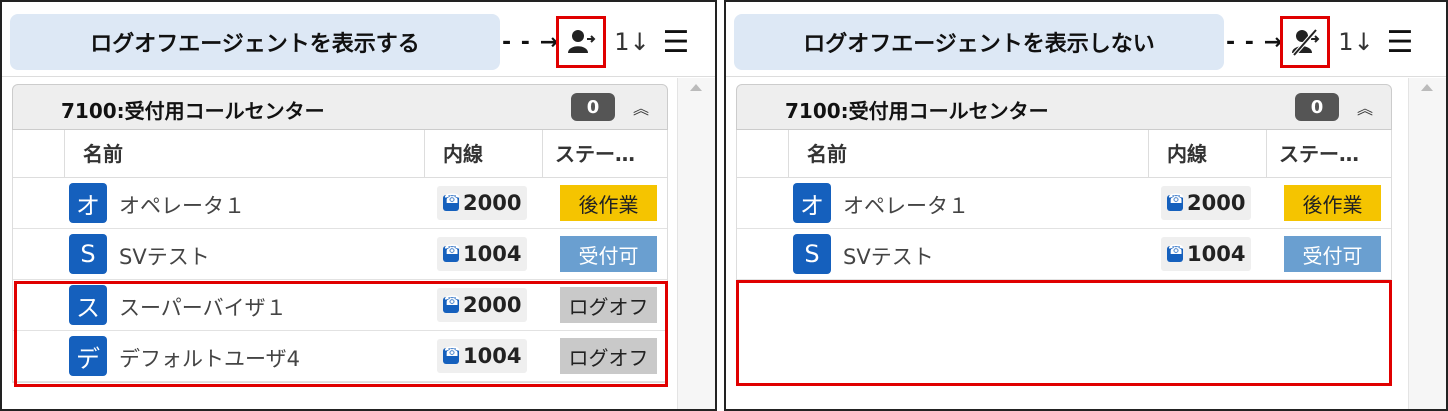 The height and width of the screenshot is (411, 1448). What do you see at coordinates (341, 334) in the screenshot?
I see `highlight-box` at bounding box center [341, 334].